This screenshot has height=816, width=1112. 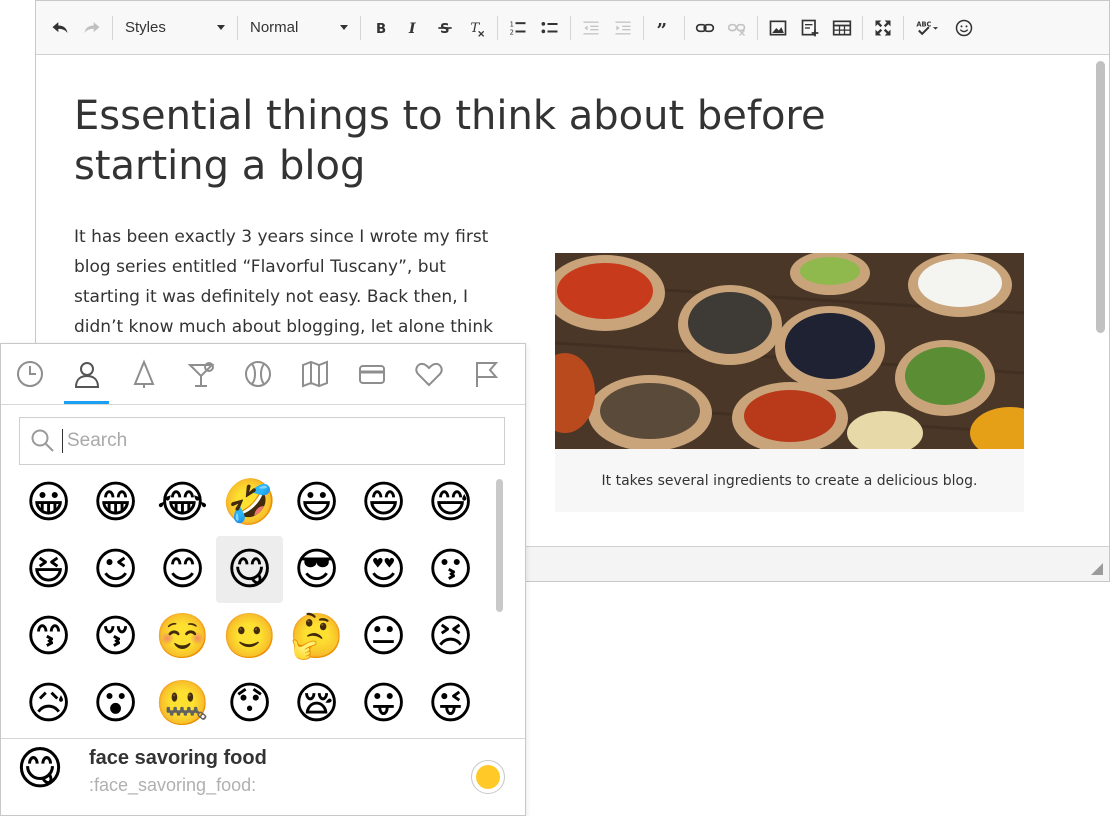 I want to click on embed-icon, so click(x=810, y=28).